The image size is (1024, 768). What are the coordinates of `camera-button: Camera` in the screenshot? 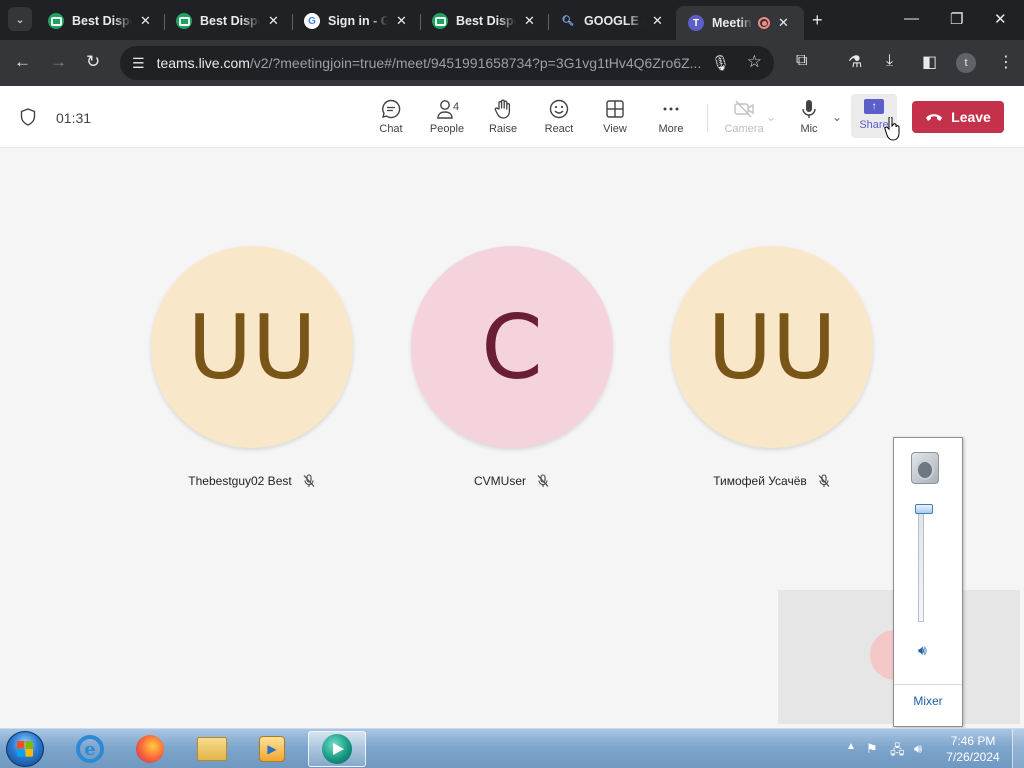 It's located at (744, 116).